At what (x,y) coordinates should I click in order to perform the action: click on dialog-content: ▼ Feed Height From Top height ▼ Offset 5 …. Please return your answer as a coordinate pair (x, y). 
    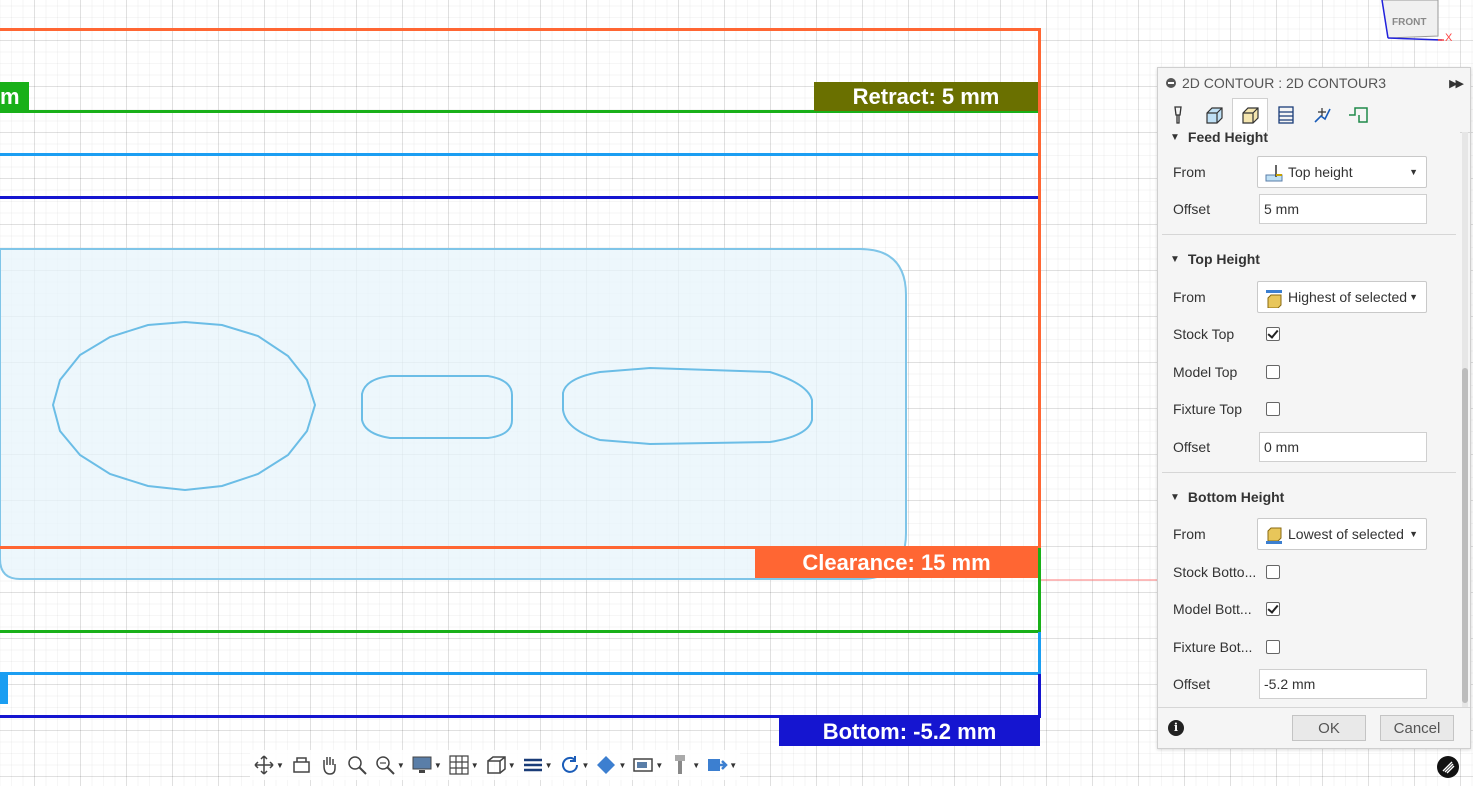
    Looking at the image, I should click on (1309, 419).